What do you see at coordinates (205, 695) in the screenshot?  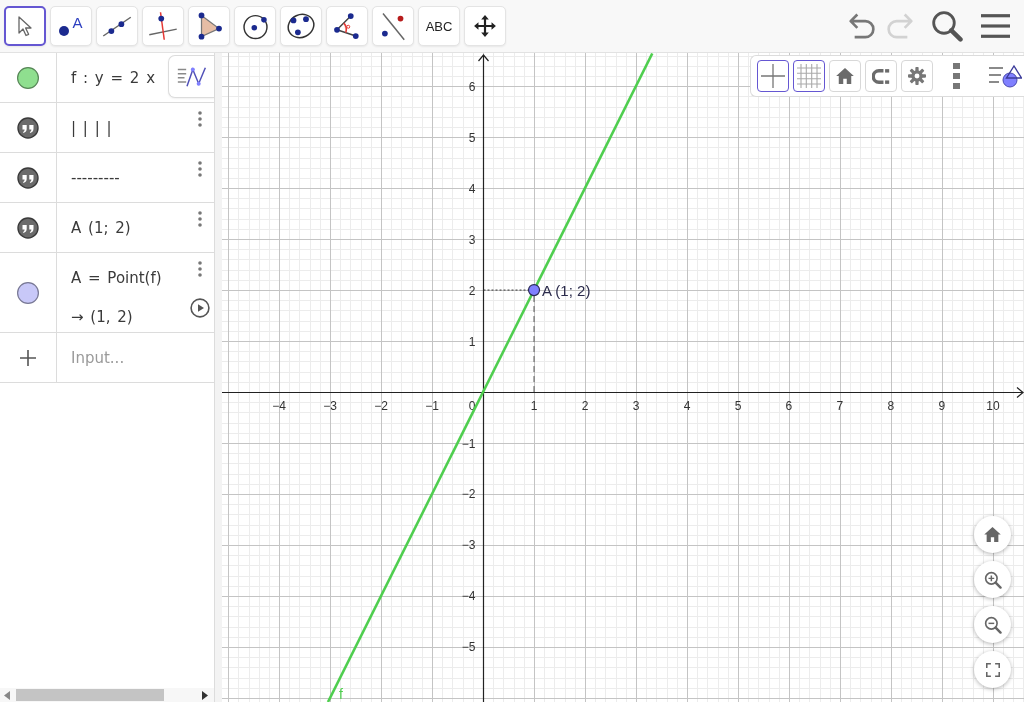 I see `scroll-right-icon` at bounding box center [205, 695].